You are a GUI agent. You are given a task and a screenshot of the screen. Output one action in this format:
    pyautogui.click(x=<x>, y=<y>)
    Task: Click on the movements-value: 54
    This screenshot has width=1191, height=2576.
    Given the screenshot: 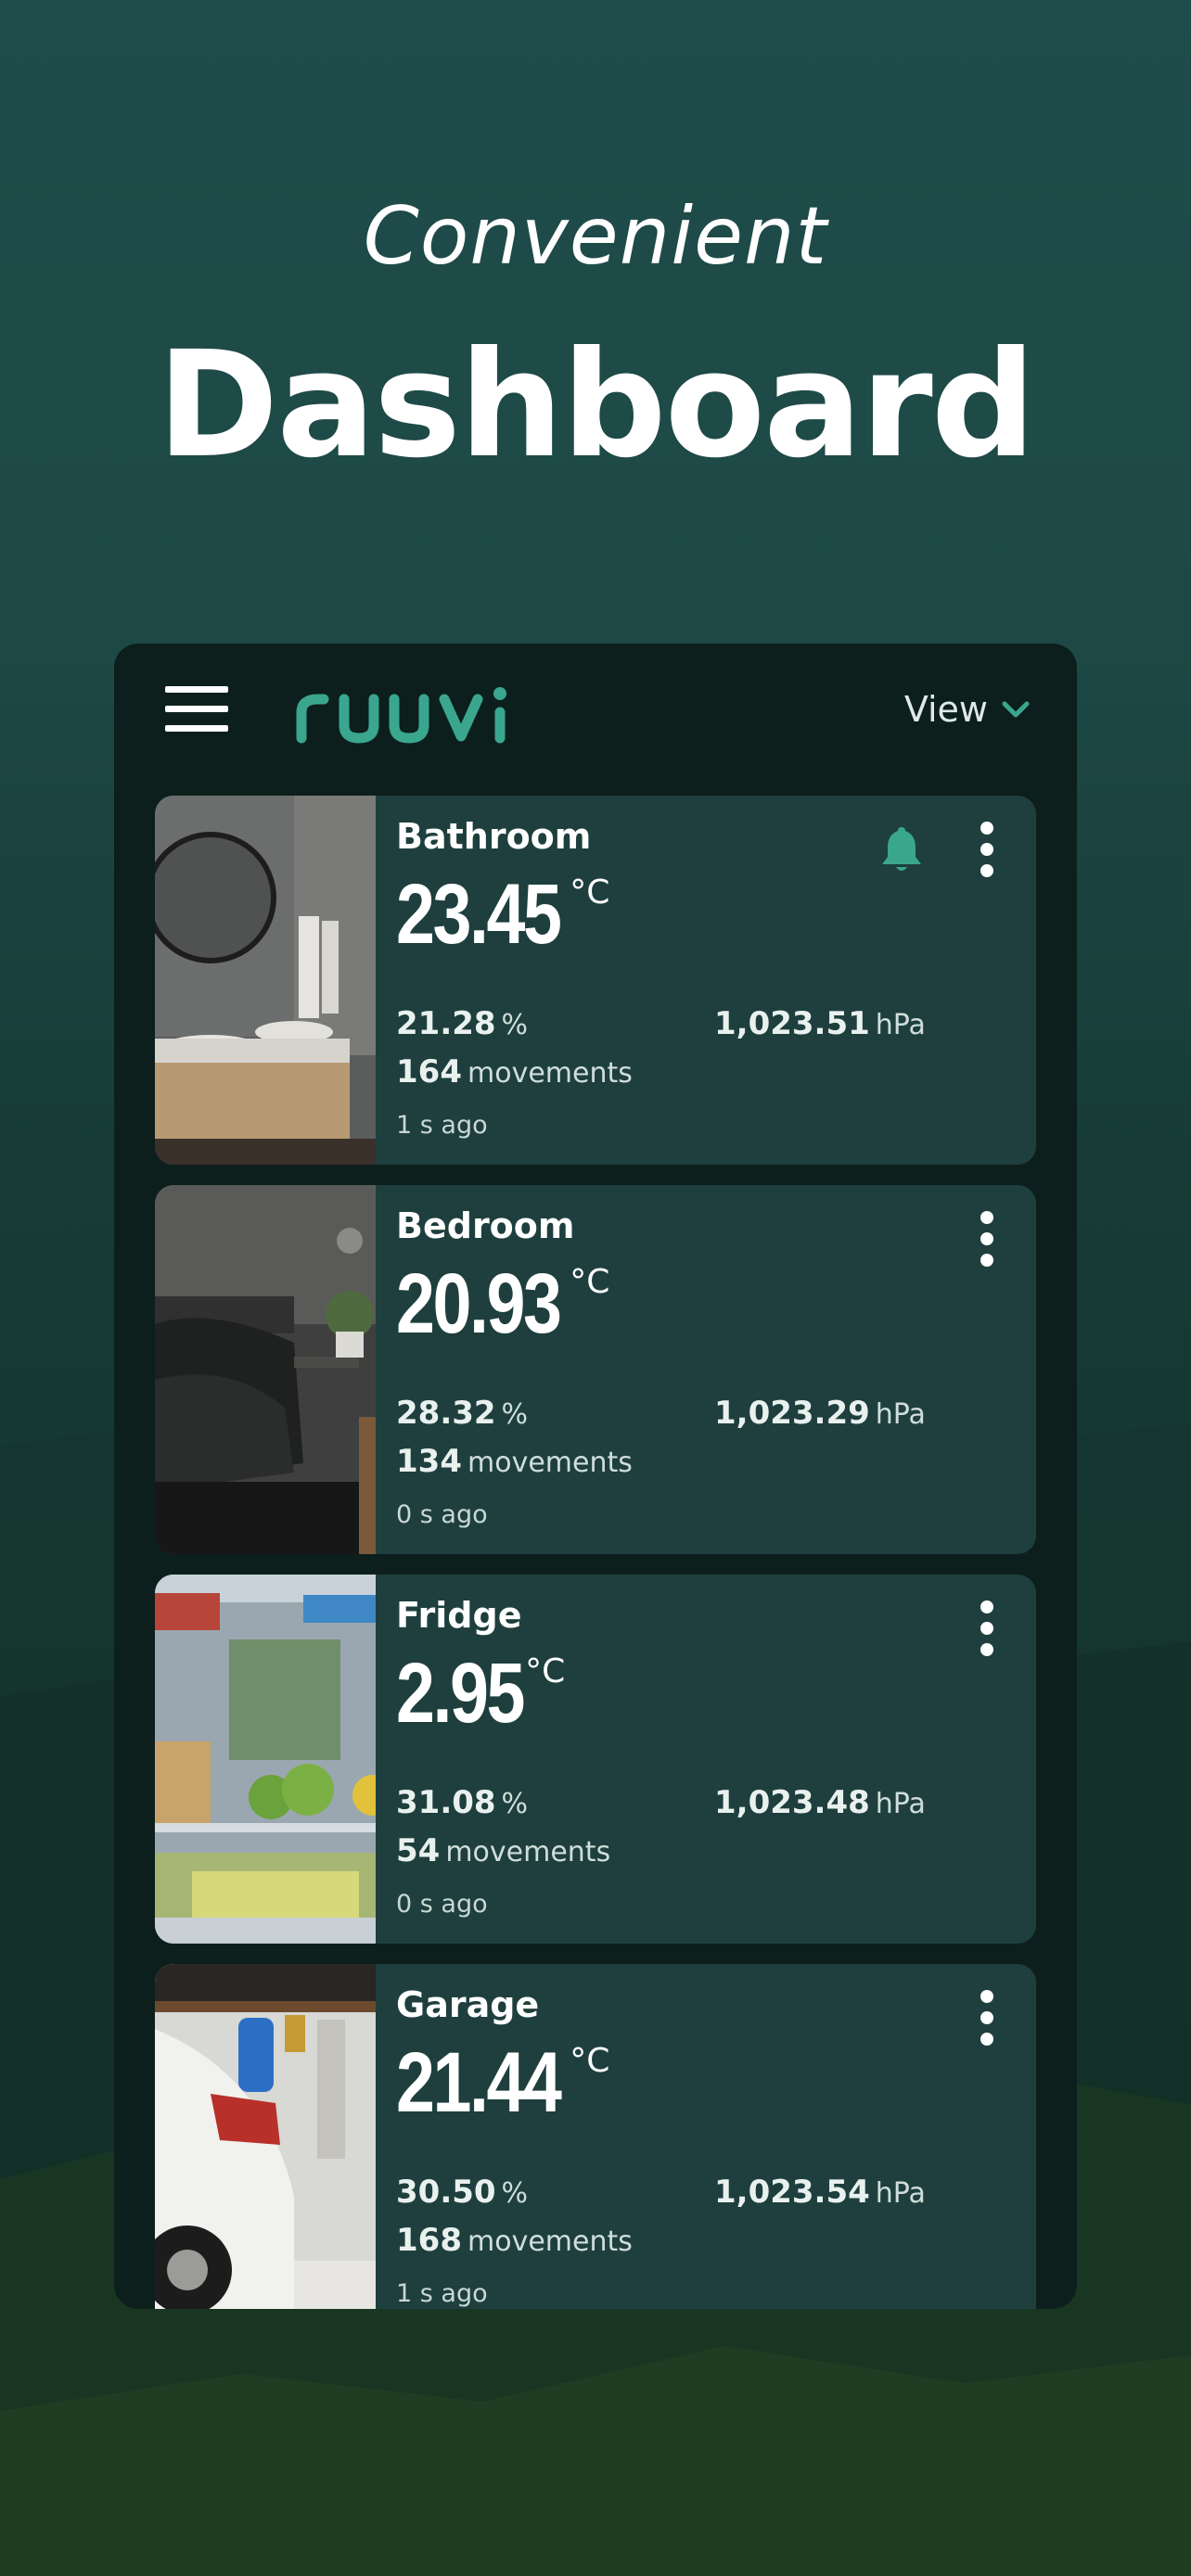 What is the action you would take?
    pyautogui.click(x=418, y=1850)
    